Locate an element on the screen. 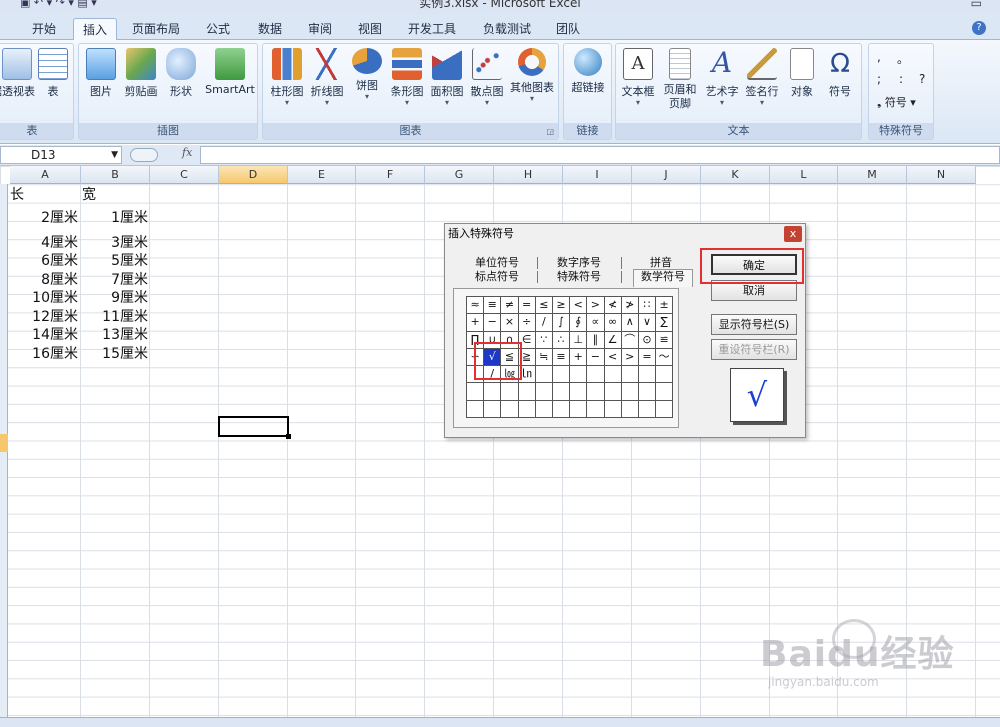 The height and width of the screenshot is (727, 1000). scatter-chart-button: 散点图 ▾ is located at coordinates (487, 76).